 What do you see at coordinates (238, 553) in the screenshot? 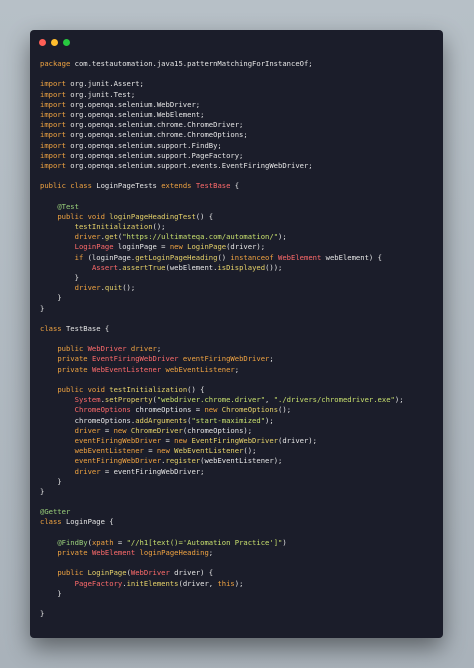
I see `code-line: private WebElement loginPageHeading;` at bounding box center [238, 553].